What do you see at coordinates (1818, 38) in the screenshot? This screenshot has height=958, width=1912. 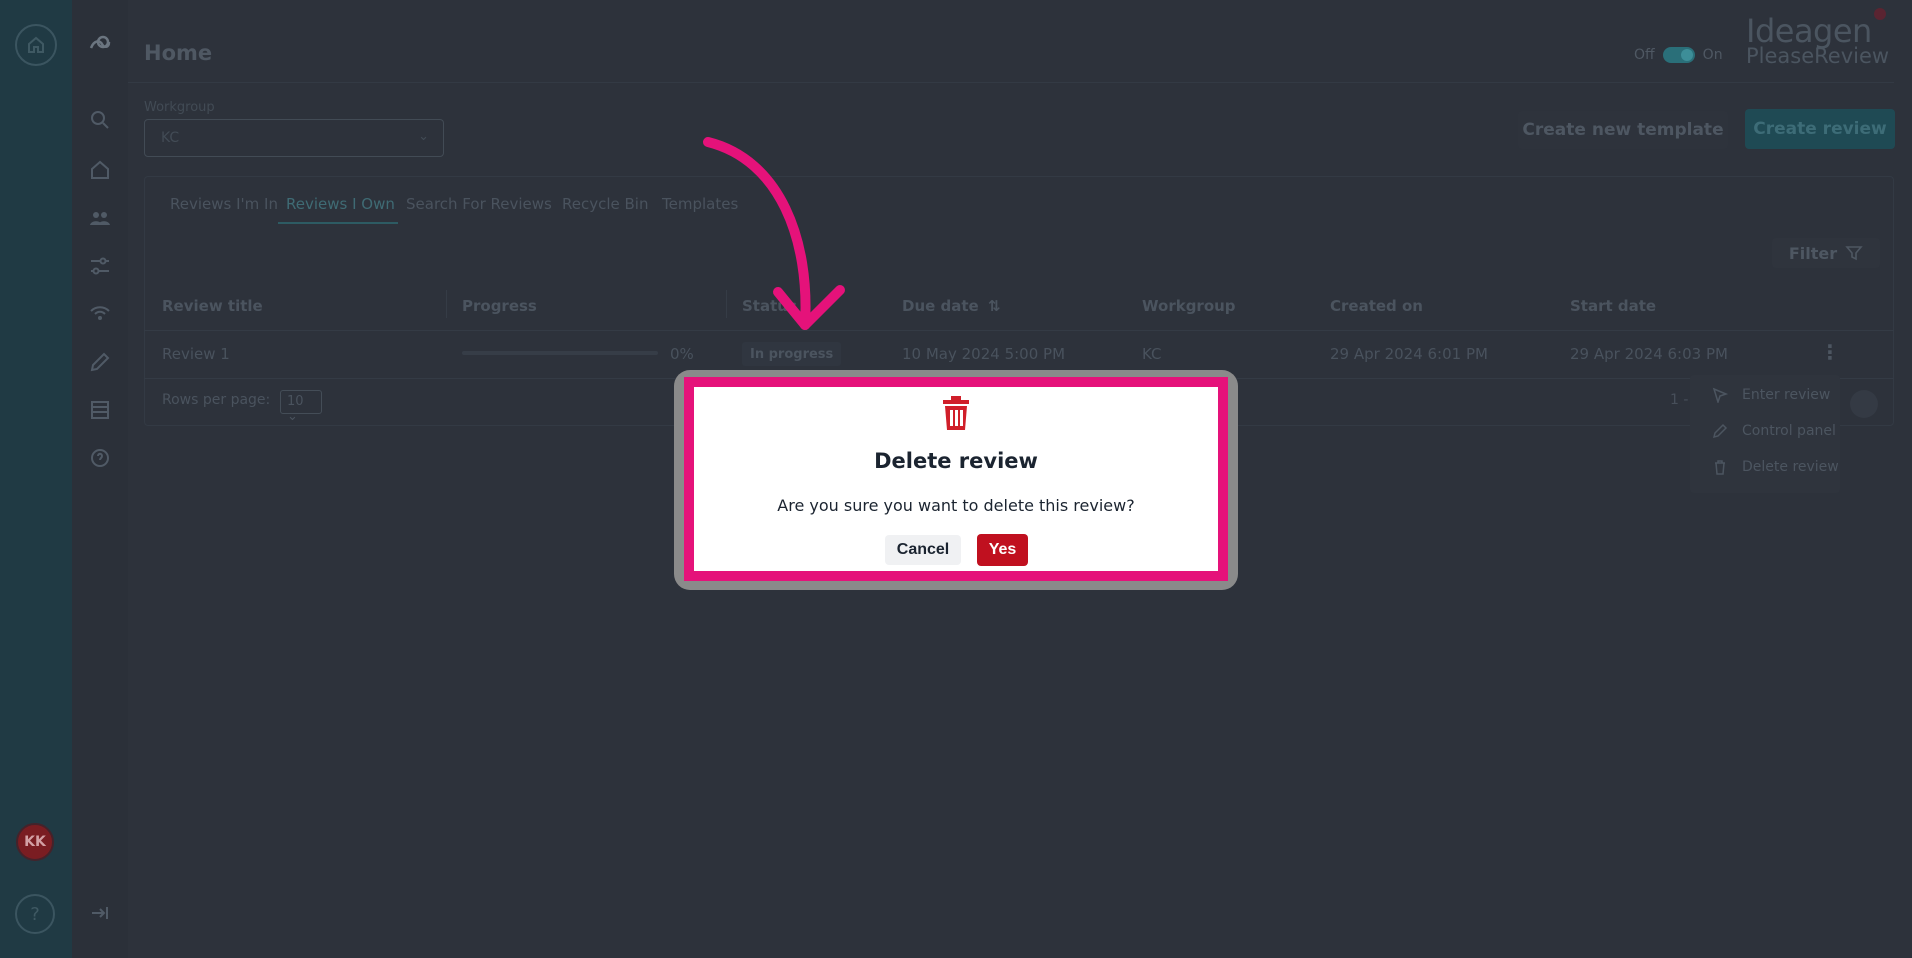 I see `brand-logo: Ideagen PleaseReview` at bounding box center [1818, 38].